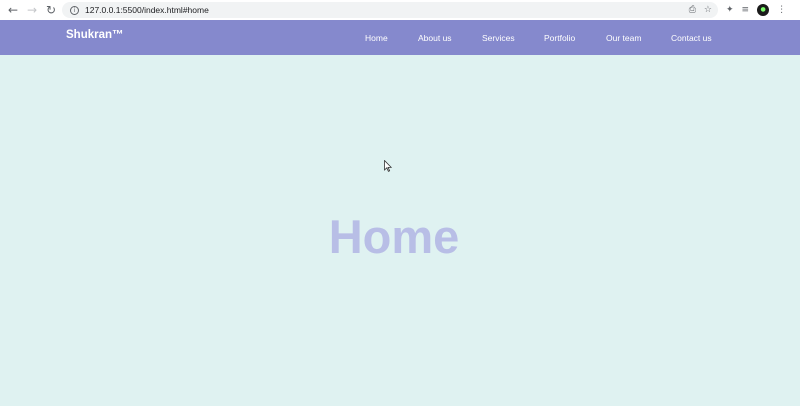  What do you see at coordinates (51, 10) in the screenshot?
I see `reload-icon: ↻` at bounding box center [51, 10].